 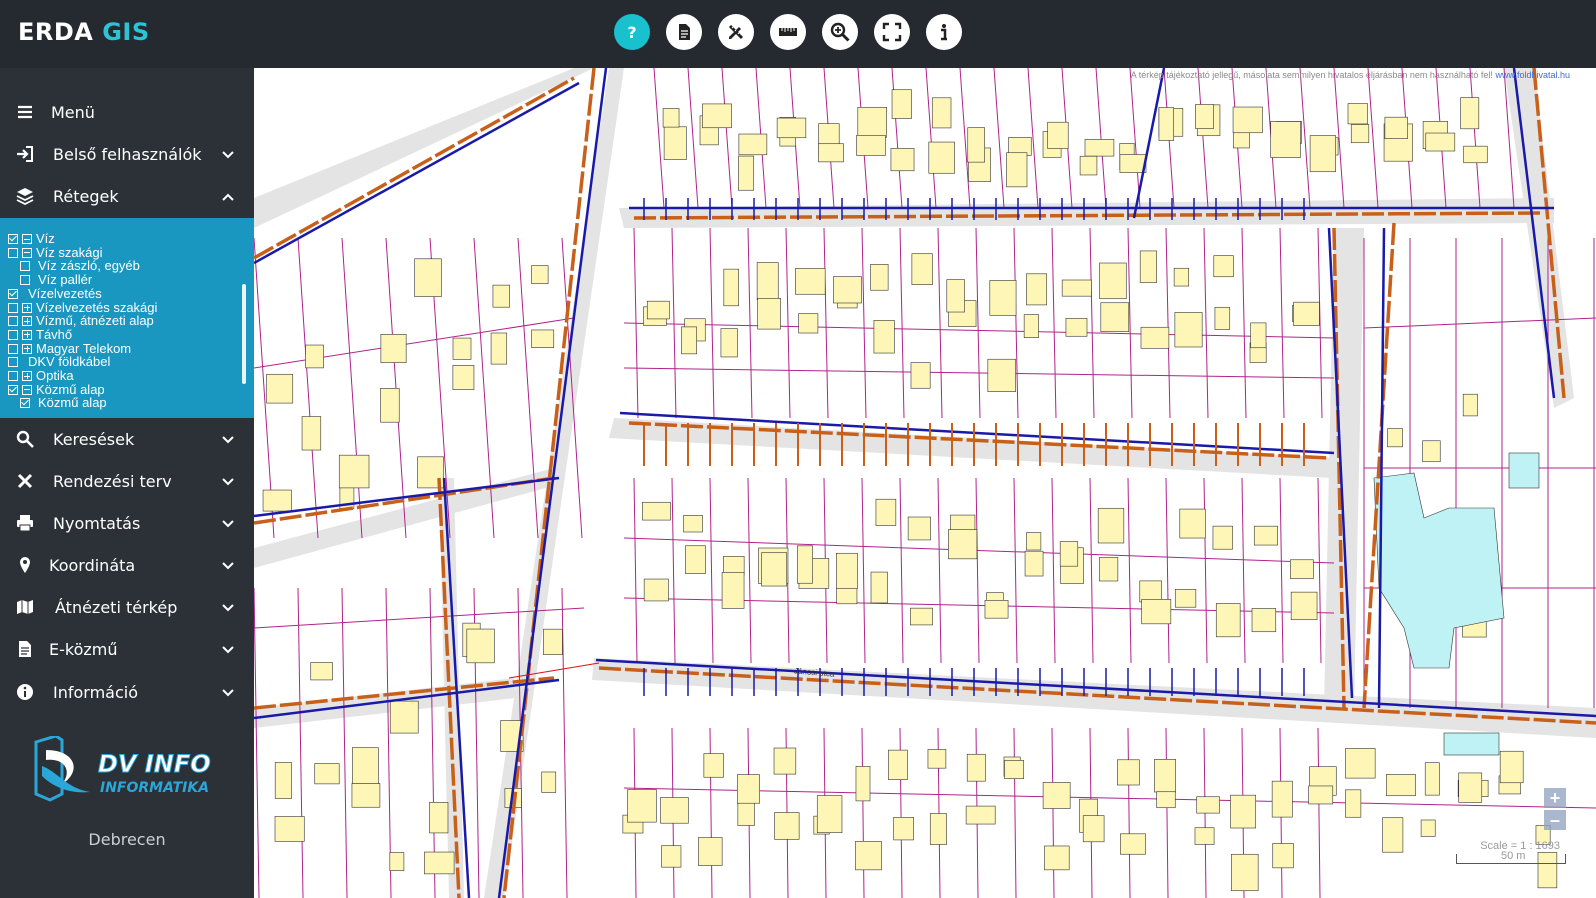 What do you see at coordinates (127, 607) in the screenshot?
I see `sidebar-item-overview-map: Átnézeti térkép` at bounding box center [127, 607].